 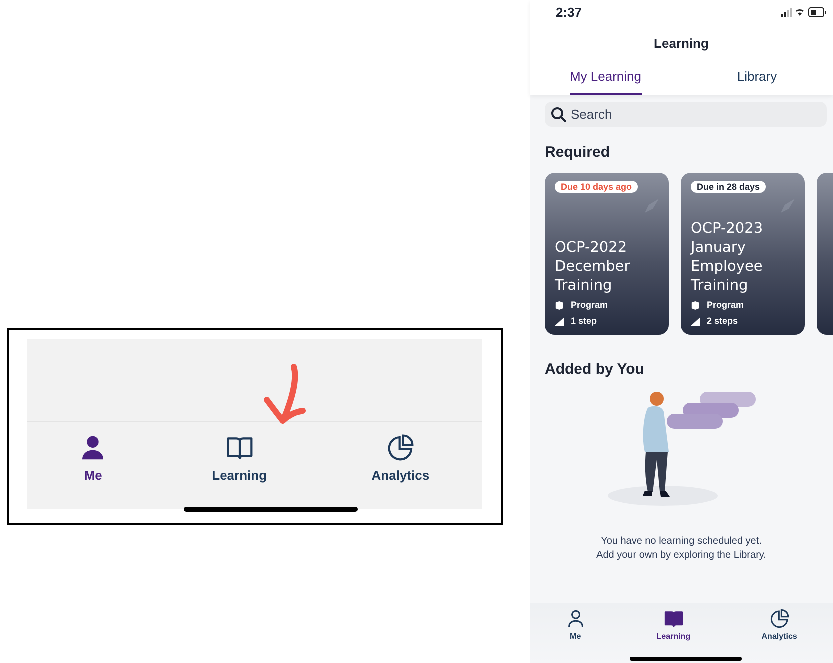 What do you see at coordinates (757, 82) in the screenshot?
I see `tab: Library` at bounding box center [757, 82].